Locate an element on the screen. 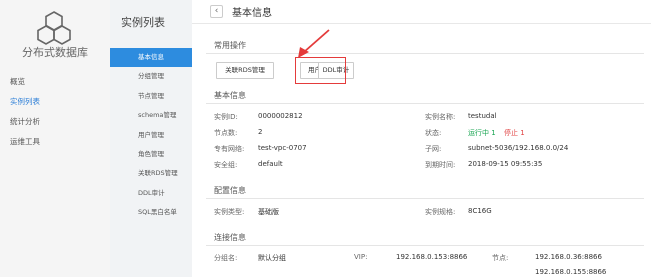 Image resolution: width=651 pixels, height=277 pixels. rds-management-button: 关联RDS管理 is located at coordinates (245, 70).